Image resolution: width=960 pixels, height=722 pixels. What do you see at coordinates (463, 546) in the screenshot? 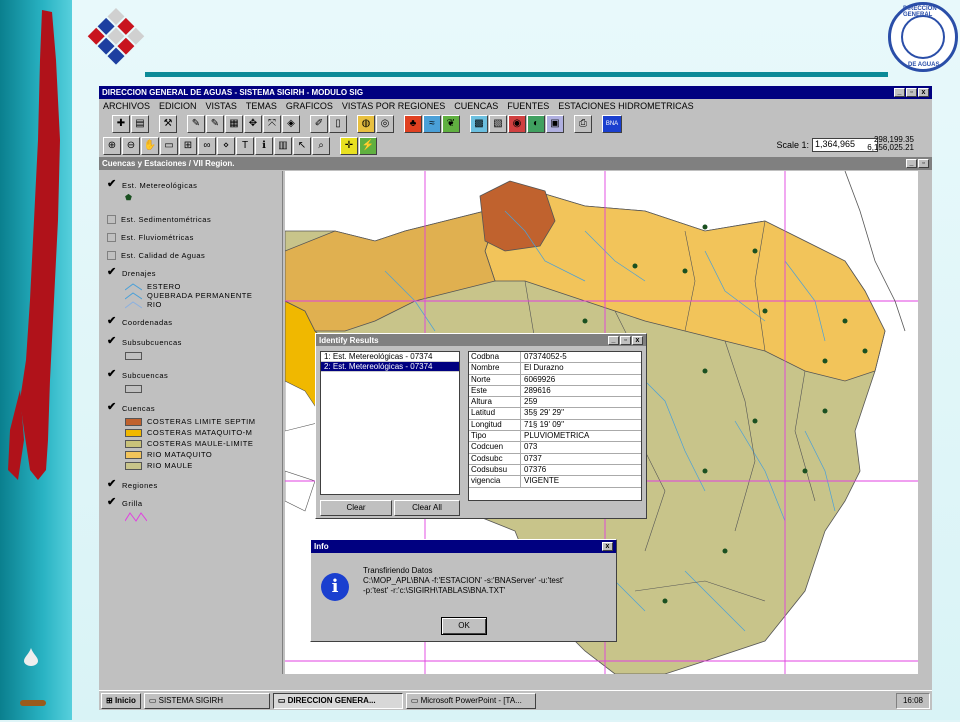
I see `info-titlebar: Info x` at bounding box center [463, 546].